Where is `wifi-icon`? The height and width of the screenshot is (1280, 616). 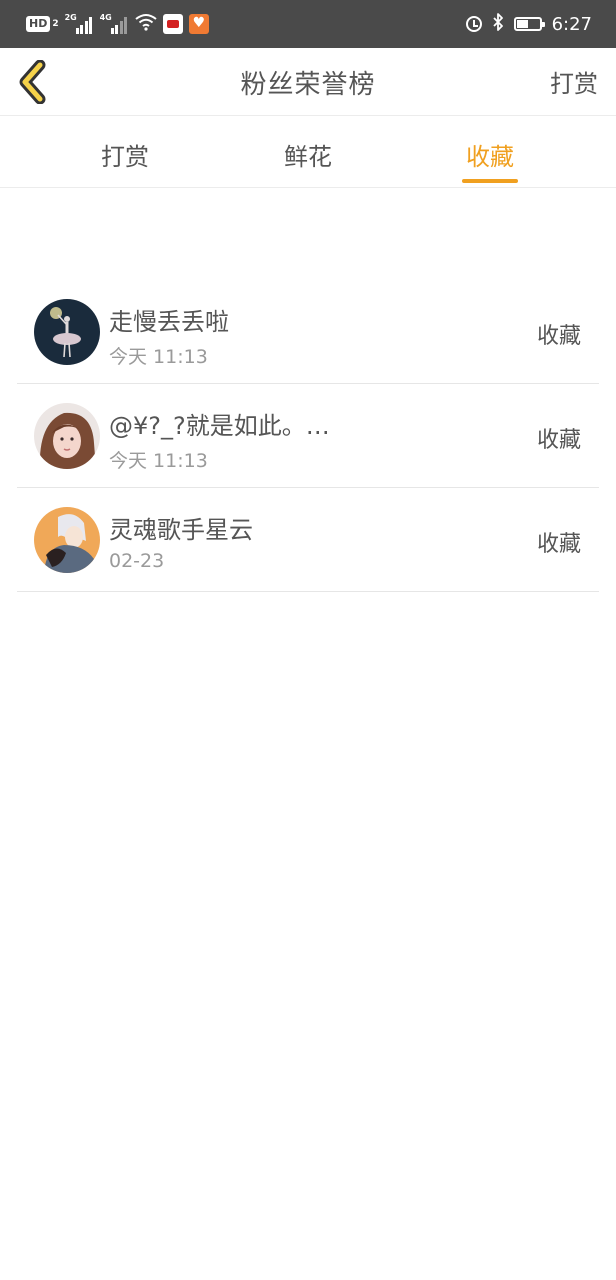
wifi-icon is located at coordinates (145, 24).